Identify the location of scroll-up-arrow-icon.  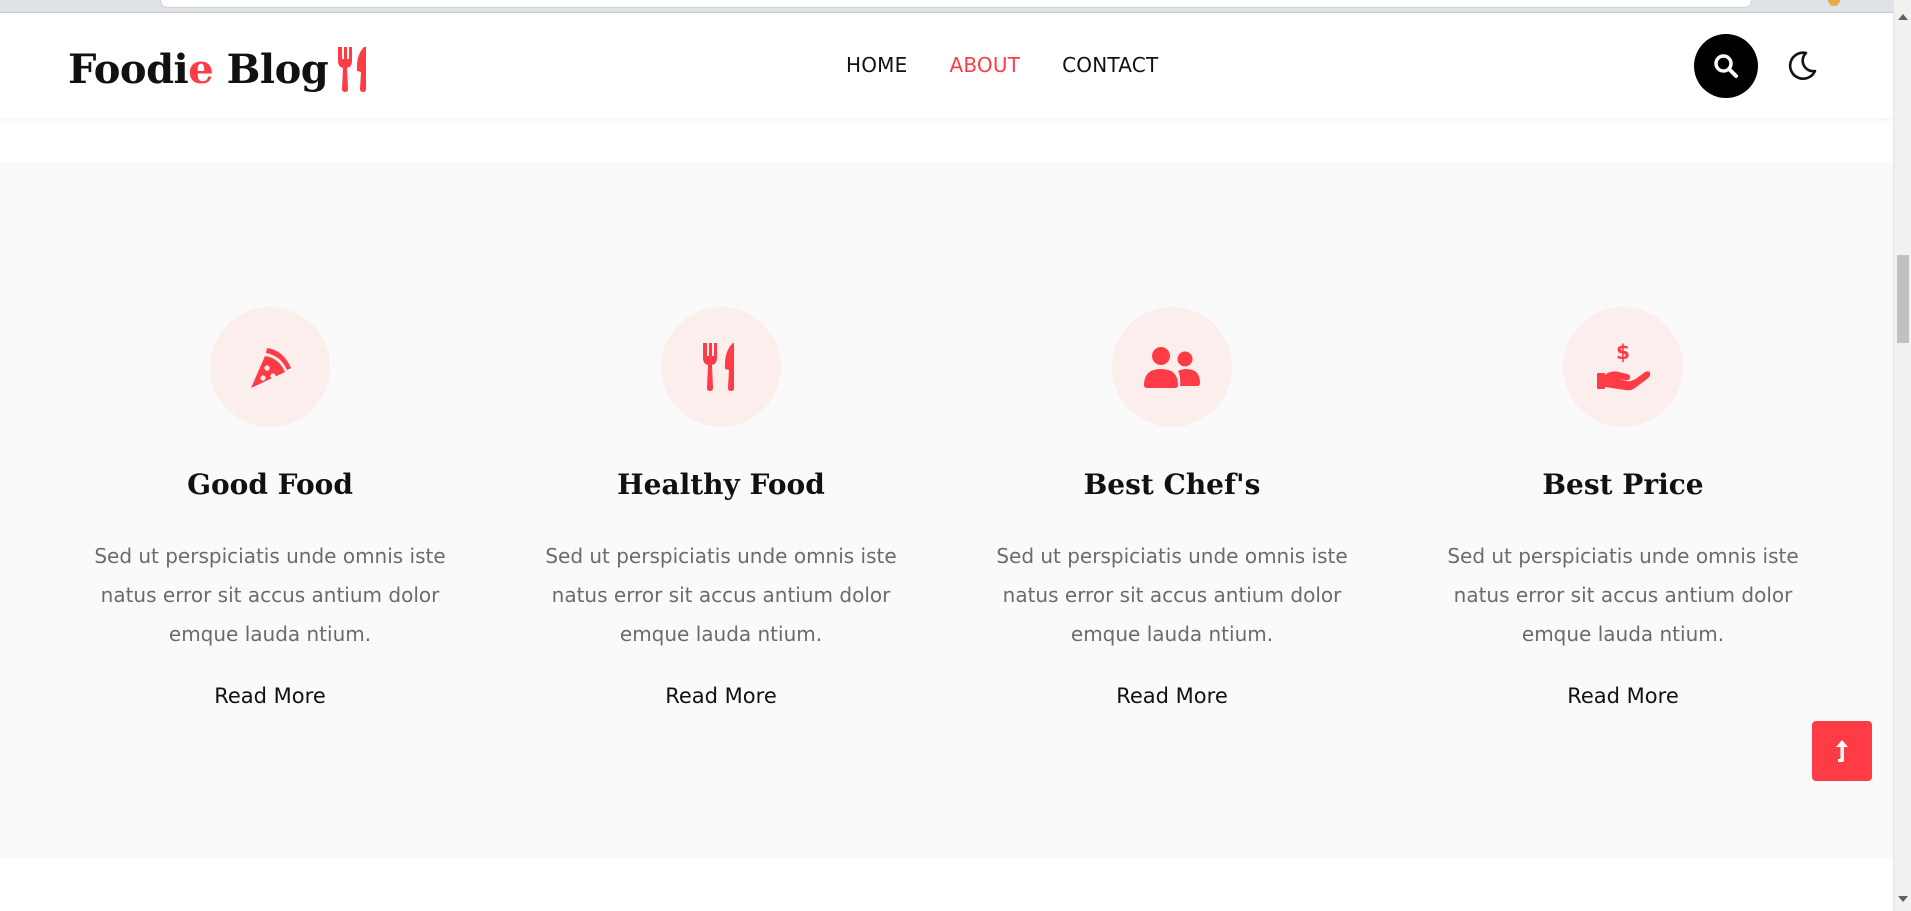
(1903, 17).